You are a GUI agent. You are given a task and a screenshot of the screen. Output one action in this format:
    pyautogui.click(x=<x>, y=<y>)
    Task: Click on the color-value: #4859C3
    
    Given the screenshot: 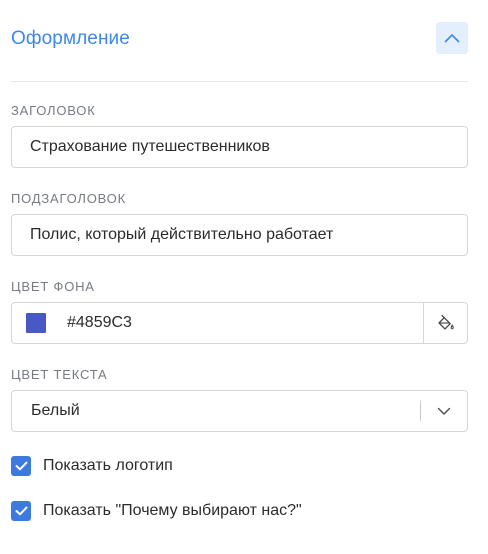 What is the action you would take?
    pyautogui.click(x=245, y=323)
    